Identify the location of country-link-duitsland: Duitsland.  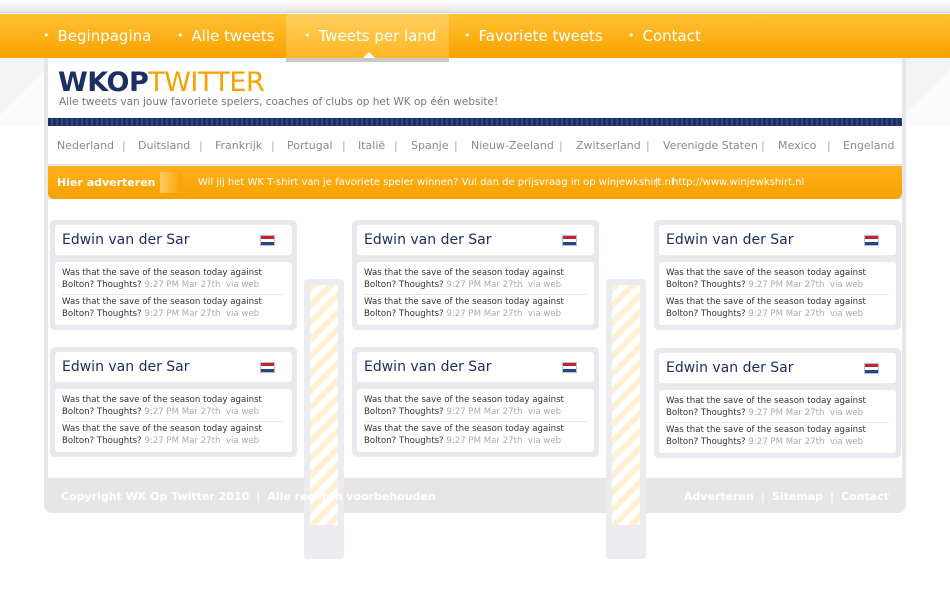
(164, 145).